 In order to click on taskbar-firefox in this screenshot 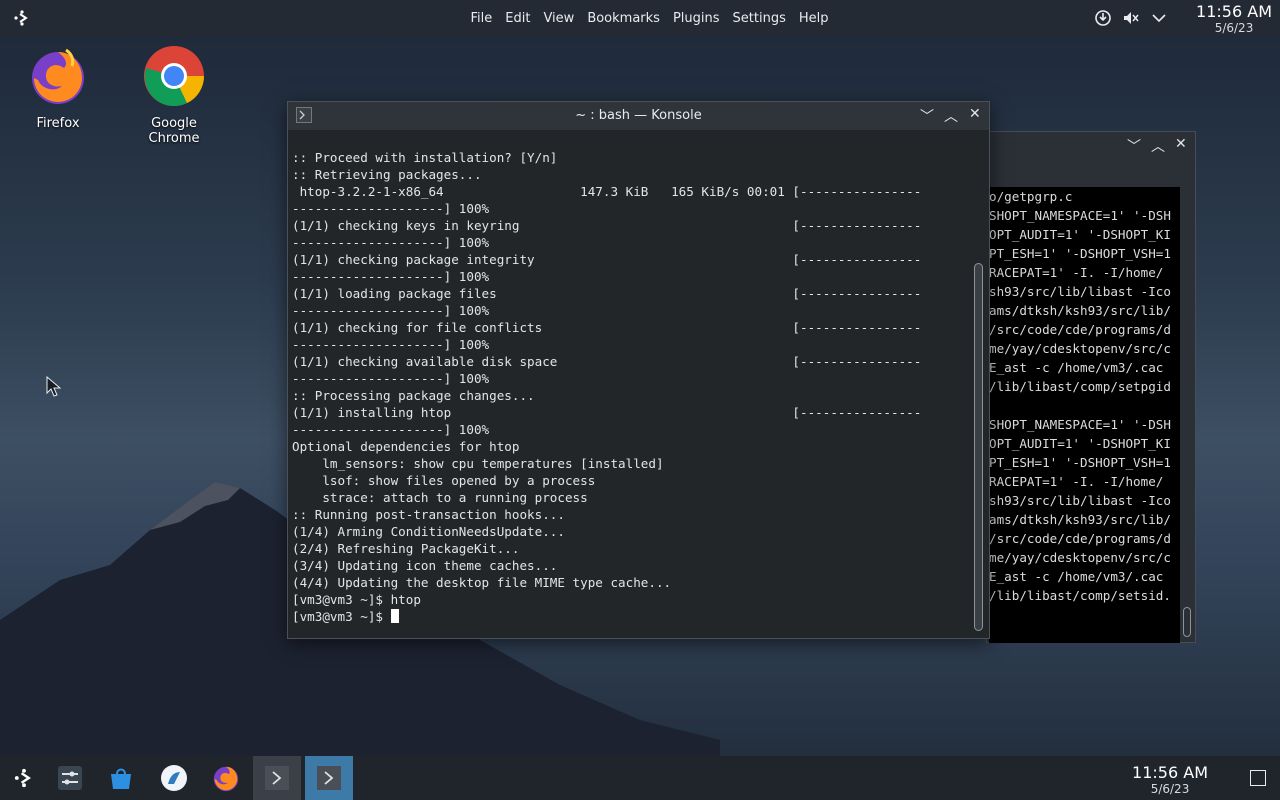, I will do `click(226, 778)`.